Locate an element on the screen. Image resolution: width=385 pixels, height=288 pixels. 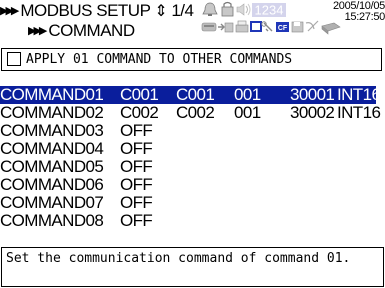
command-row: COMMAND01 C001 C001 001 30001 INT16 is located at coordinates (190, 94).